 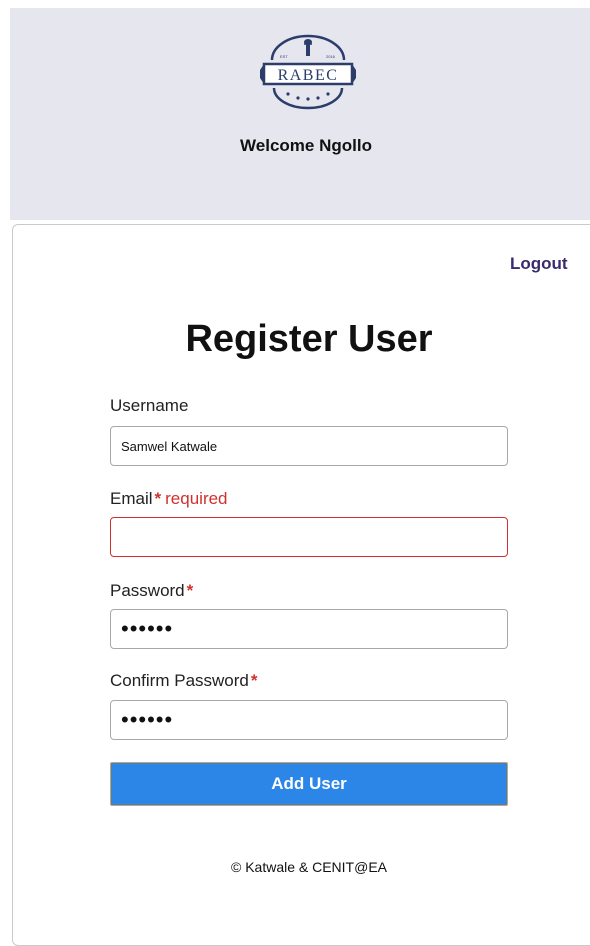 What do you see at coordinates (331, 56) in the screenshot?
I see `svg-text: 2016` at bounding box center [331, 56].